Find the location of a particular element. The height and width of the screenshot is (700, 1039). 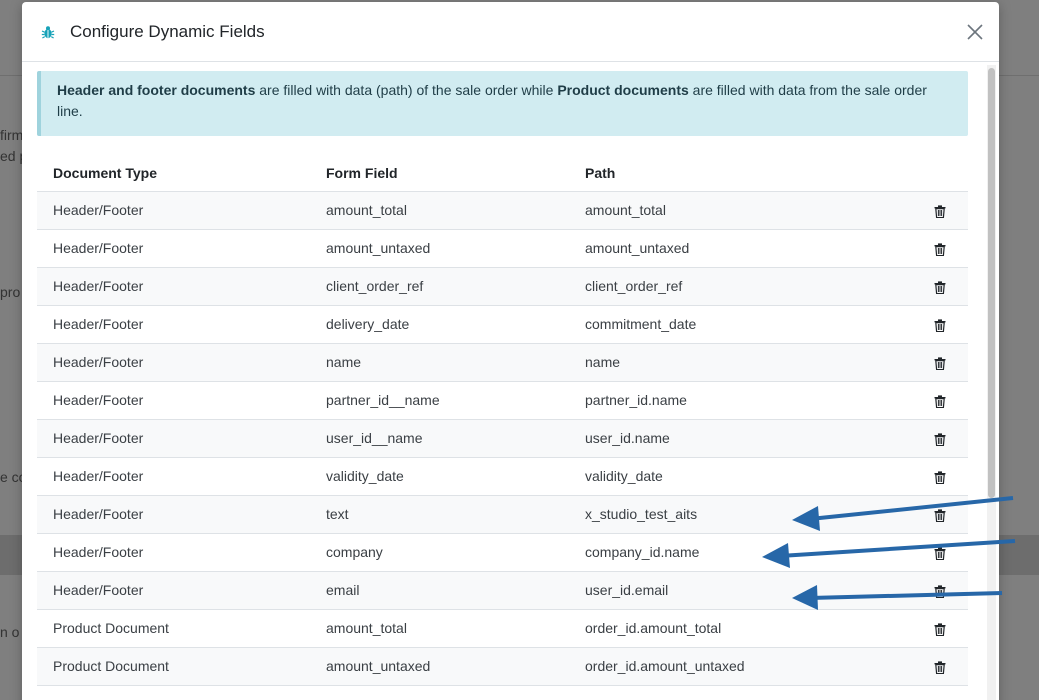

cell-form-field: name is located at coordinates (439, 362).